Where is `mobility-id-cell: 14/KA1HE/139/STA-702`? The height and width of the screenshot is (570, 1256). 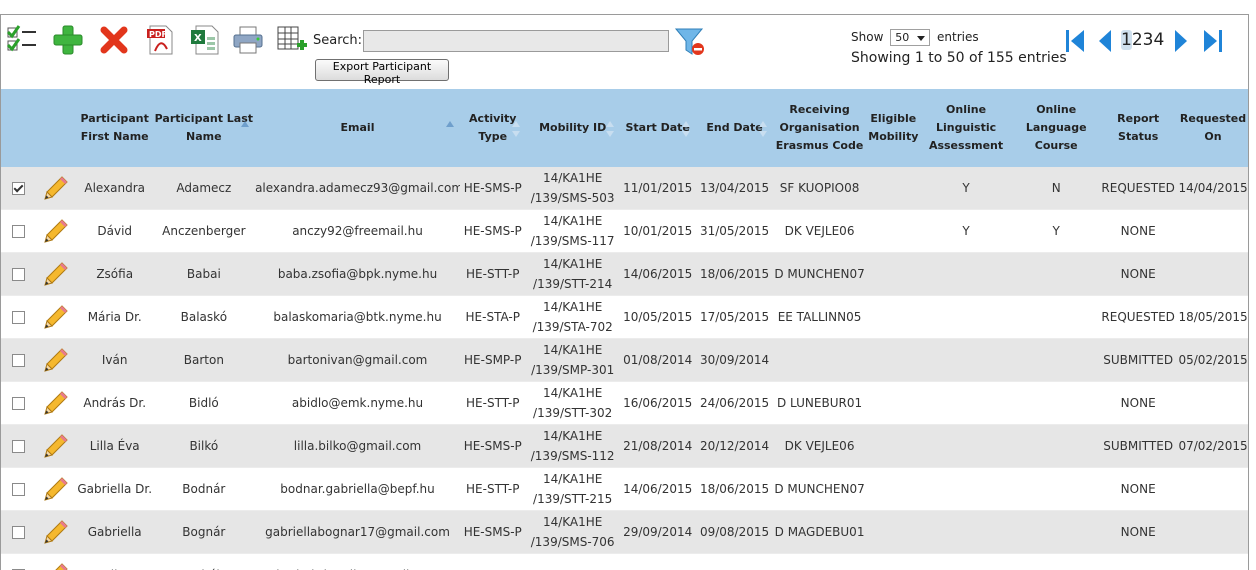
mobility-id-cell: 14/KA1HE/139/STA-702 is located at coordinates (573, 317).